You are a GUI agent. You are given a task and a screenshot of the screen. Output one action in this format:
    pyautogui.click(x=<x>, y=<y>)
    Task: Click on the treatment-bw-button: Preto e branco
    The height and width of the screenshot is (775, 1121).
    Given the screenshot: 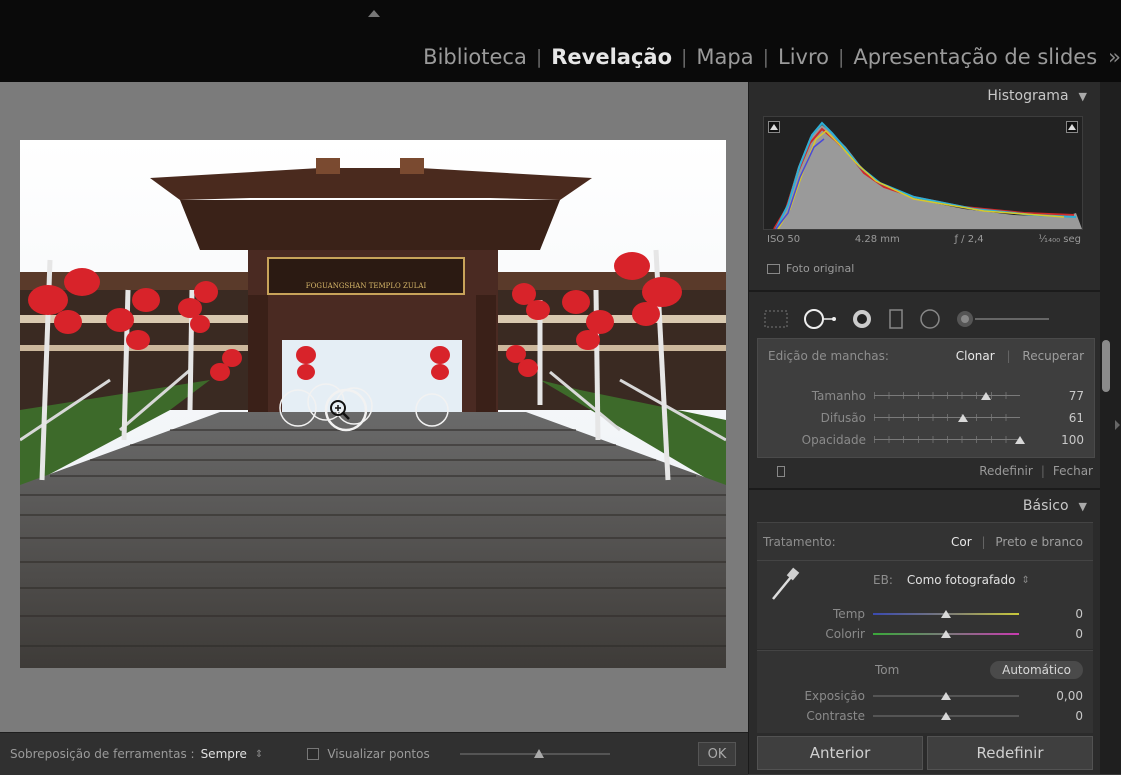 What is the action you would take?
    pyautogui.click(x=1039, y=542)
    